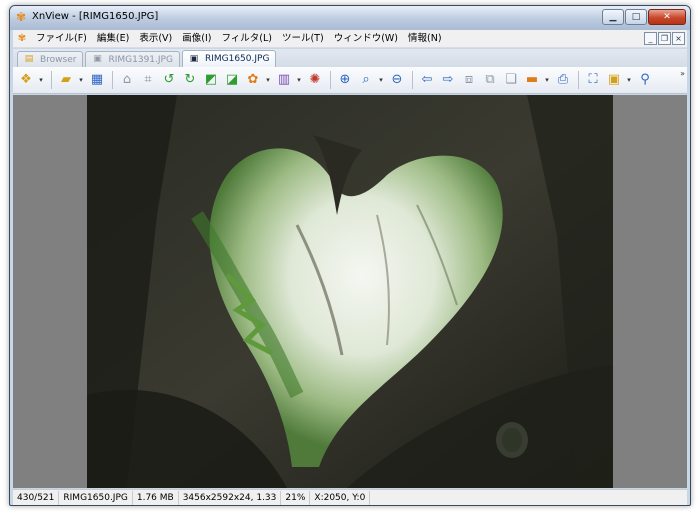 The image size is (700, 516). Describe the element at coordinates (155, 39) in the screenshot. I see `menu-view: 表示(V)` at that location.